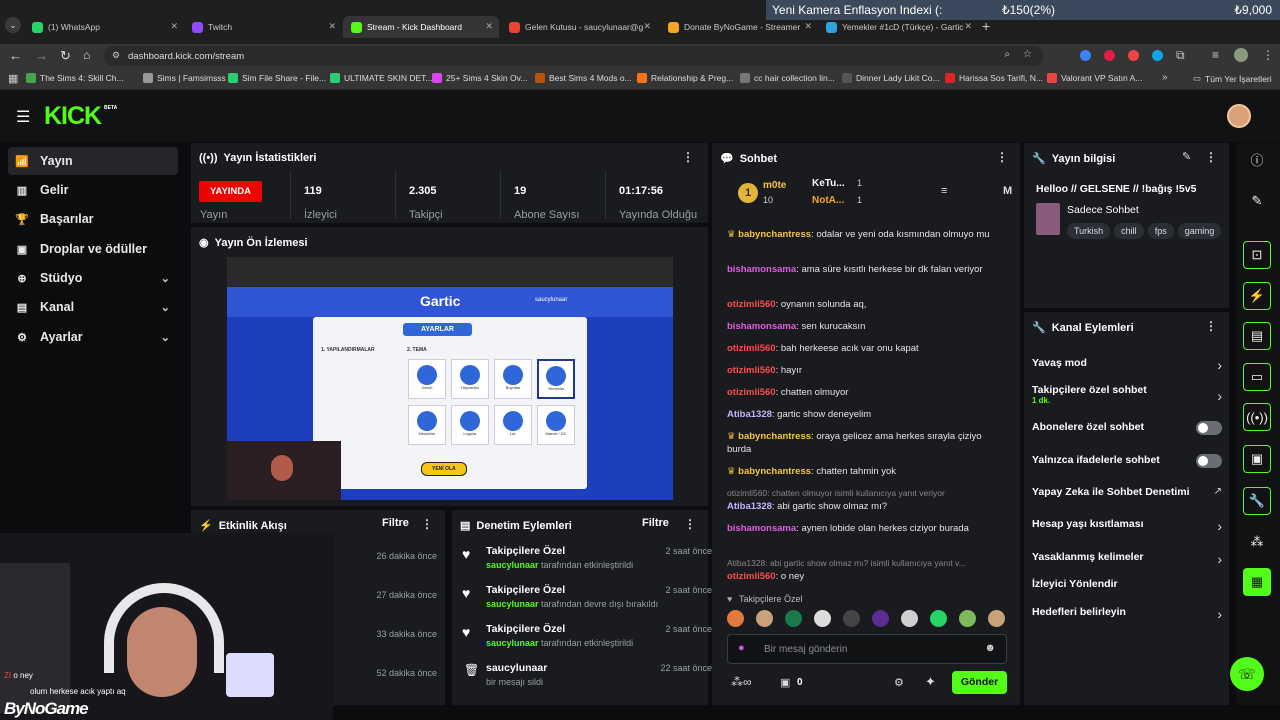 This screenshot has width=1280, height=720. What do you see at coordinates (1127, 365) in the screenshot?
I see `action-slow-mode: Yavaş mod ›` at bounding box center [1127, 365].